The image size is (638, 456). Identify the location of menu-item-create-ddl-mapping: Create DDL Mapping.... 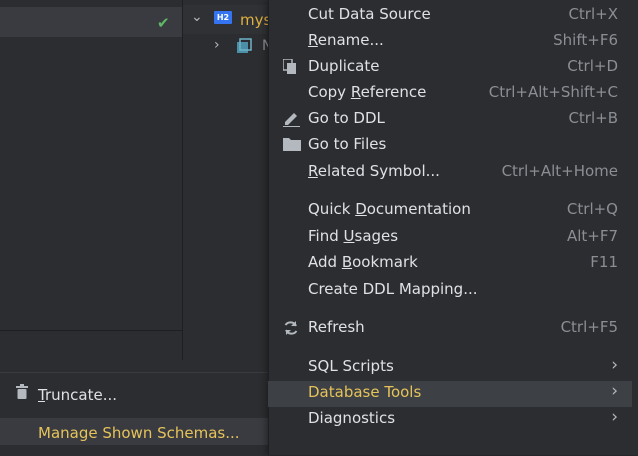
(450, 291).